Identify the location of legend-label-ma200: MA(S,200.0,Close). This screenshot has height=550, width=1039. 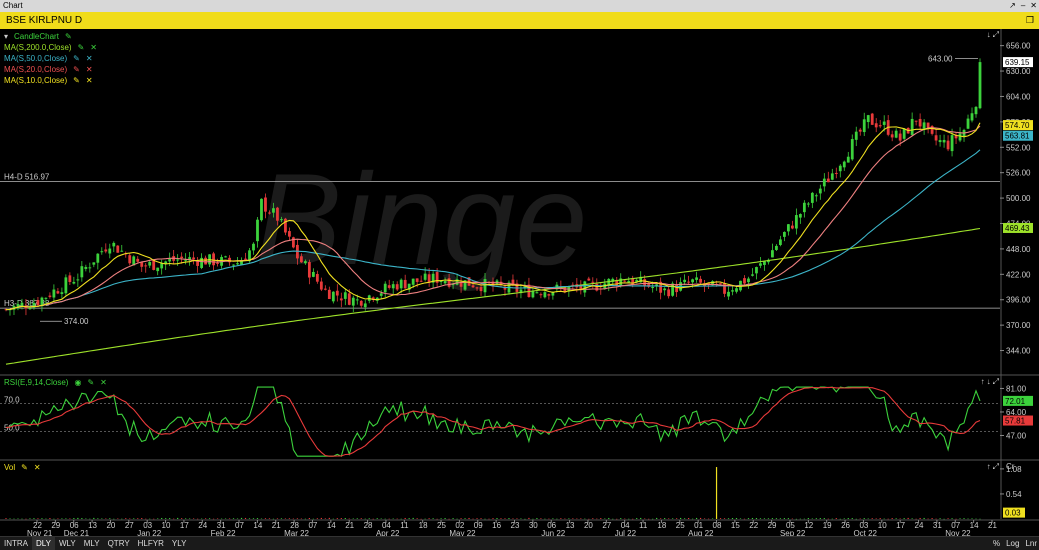
(38, 47).